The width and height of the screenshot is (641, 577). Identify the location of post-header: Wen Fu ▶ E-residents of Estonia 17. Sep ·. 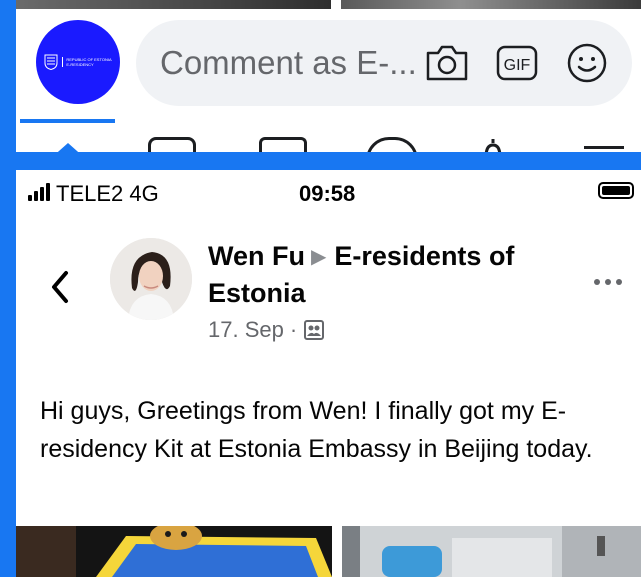
(373, 290).